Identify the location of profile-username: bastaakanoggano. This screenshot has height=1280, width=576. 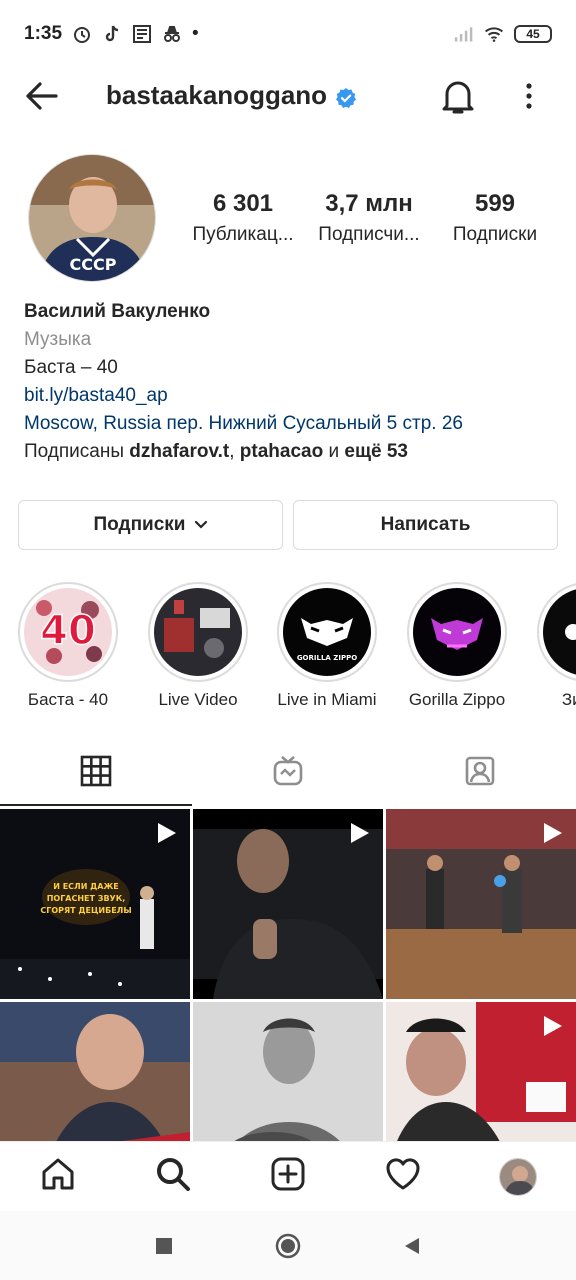
(231, 95).